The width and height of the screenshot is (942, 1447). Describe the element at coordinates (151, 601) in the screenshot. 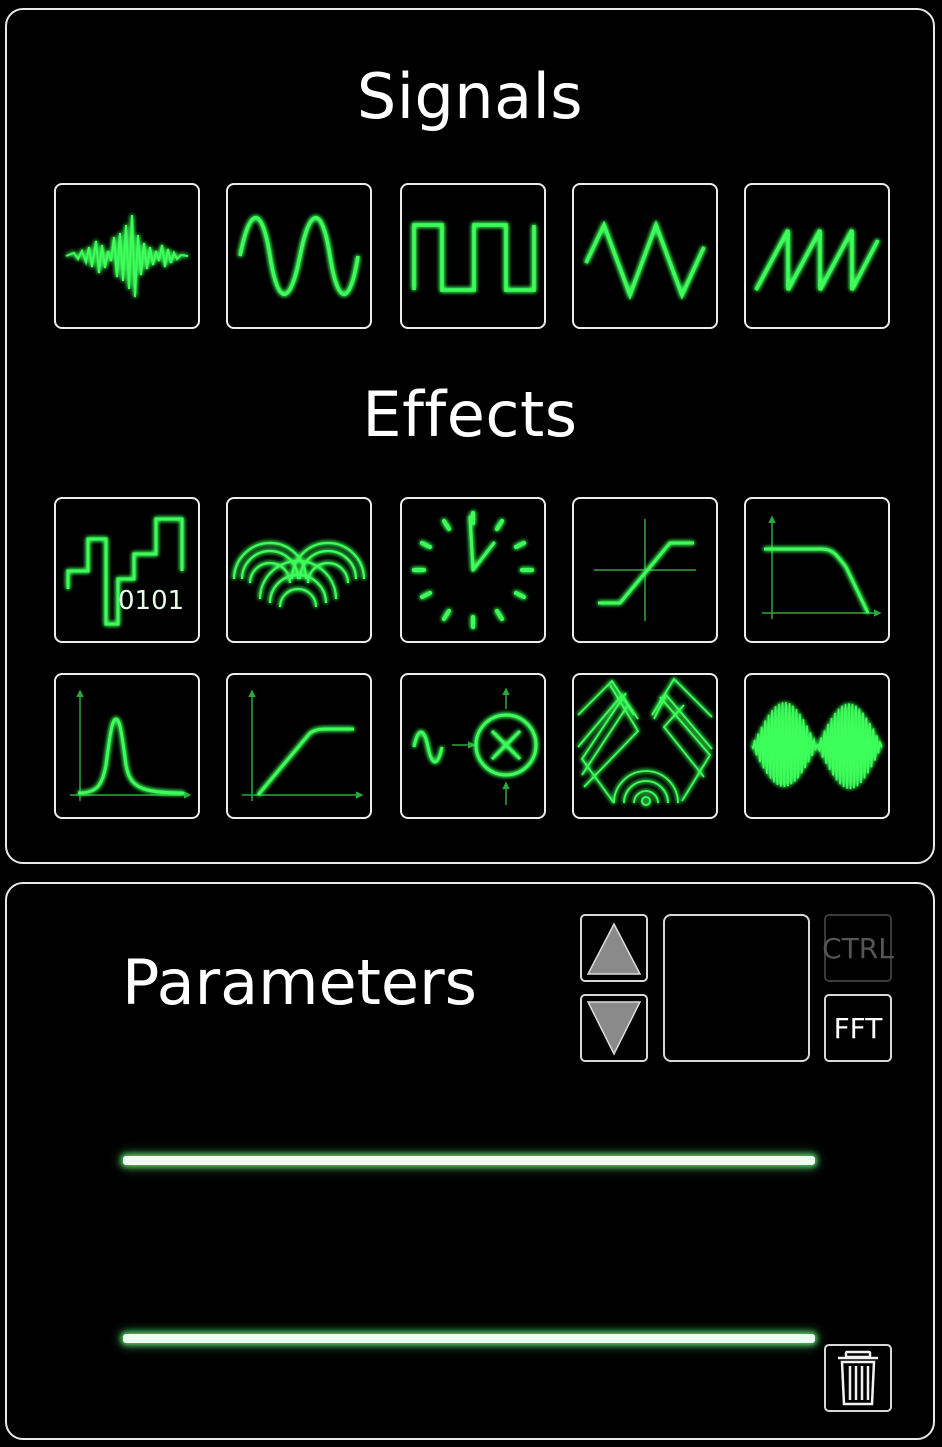

I see `bitcrusher-label: 0101` at that location.